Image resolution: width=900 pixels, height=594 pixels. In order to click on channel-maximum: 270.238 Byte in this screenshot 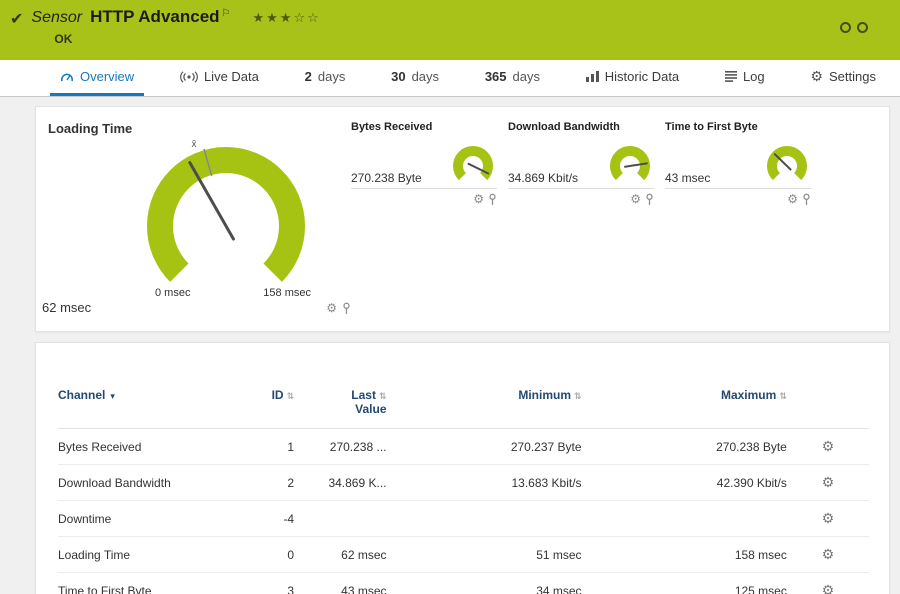, I will do `click(684, 446)`.